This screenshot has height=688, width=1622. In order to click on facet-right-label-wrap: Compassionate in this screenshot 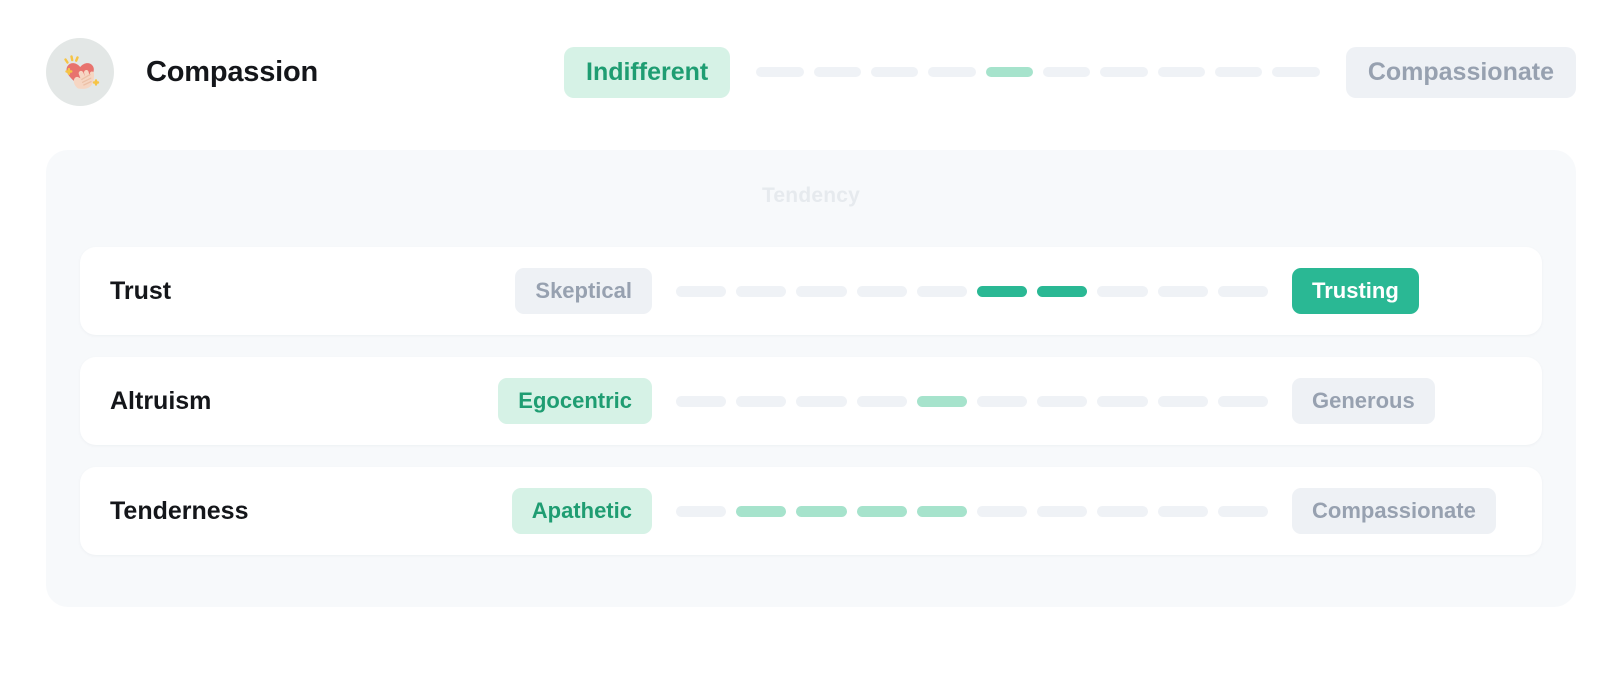, I will do `click(1402, 511)`.